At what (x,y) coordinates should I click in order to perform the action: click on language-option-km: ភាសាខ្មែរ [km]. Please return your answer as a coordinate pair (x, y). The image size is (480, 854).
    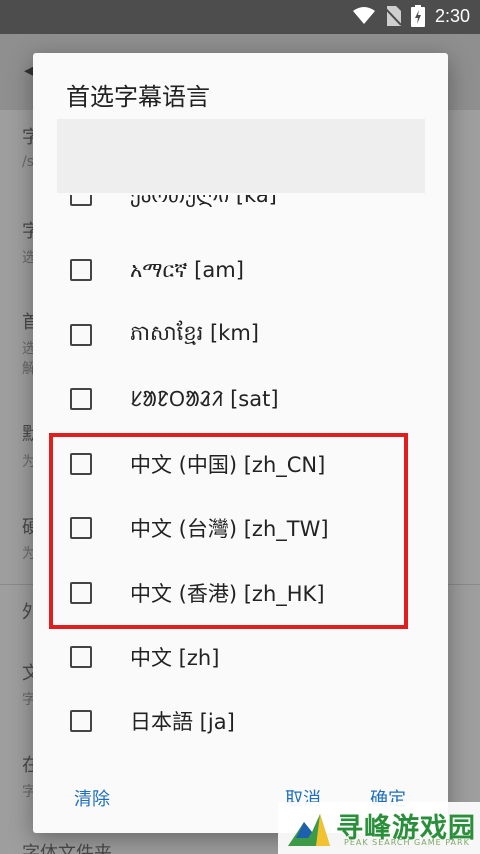
    Looking at the image, I should click on (240, 335).